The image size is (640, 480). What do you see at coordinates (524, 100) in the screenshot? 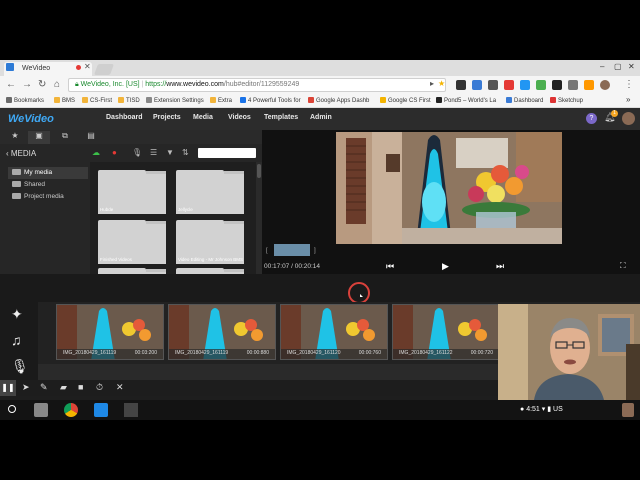
I see `bookmark-item: Dashboard` at bounding box center [524, 100].